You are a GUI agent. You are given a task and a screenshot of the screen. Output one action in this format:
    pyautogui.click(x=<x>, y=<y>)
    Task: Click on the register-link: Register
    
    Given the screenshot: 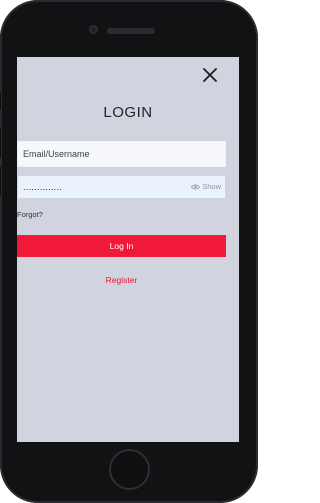 What is the action you would take?
    pyautogui.click(x=121, y=280)
    